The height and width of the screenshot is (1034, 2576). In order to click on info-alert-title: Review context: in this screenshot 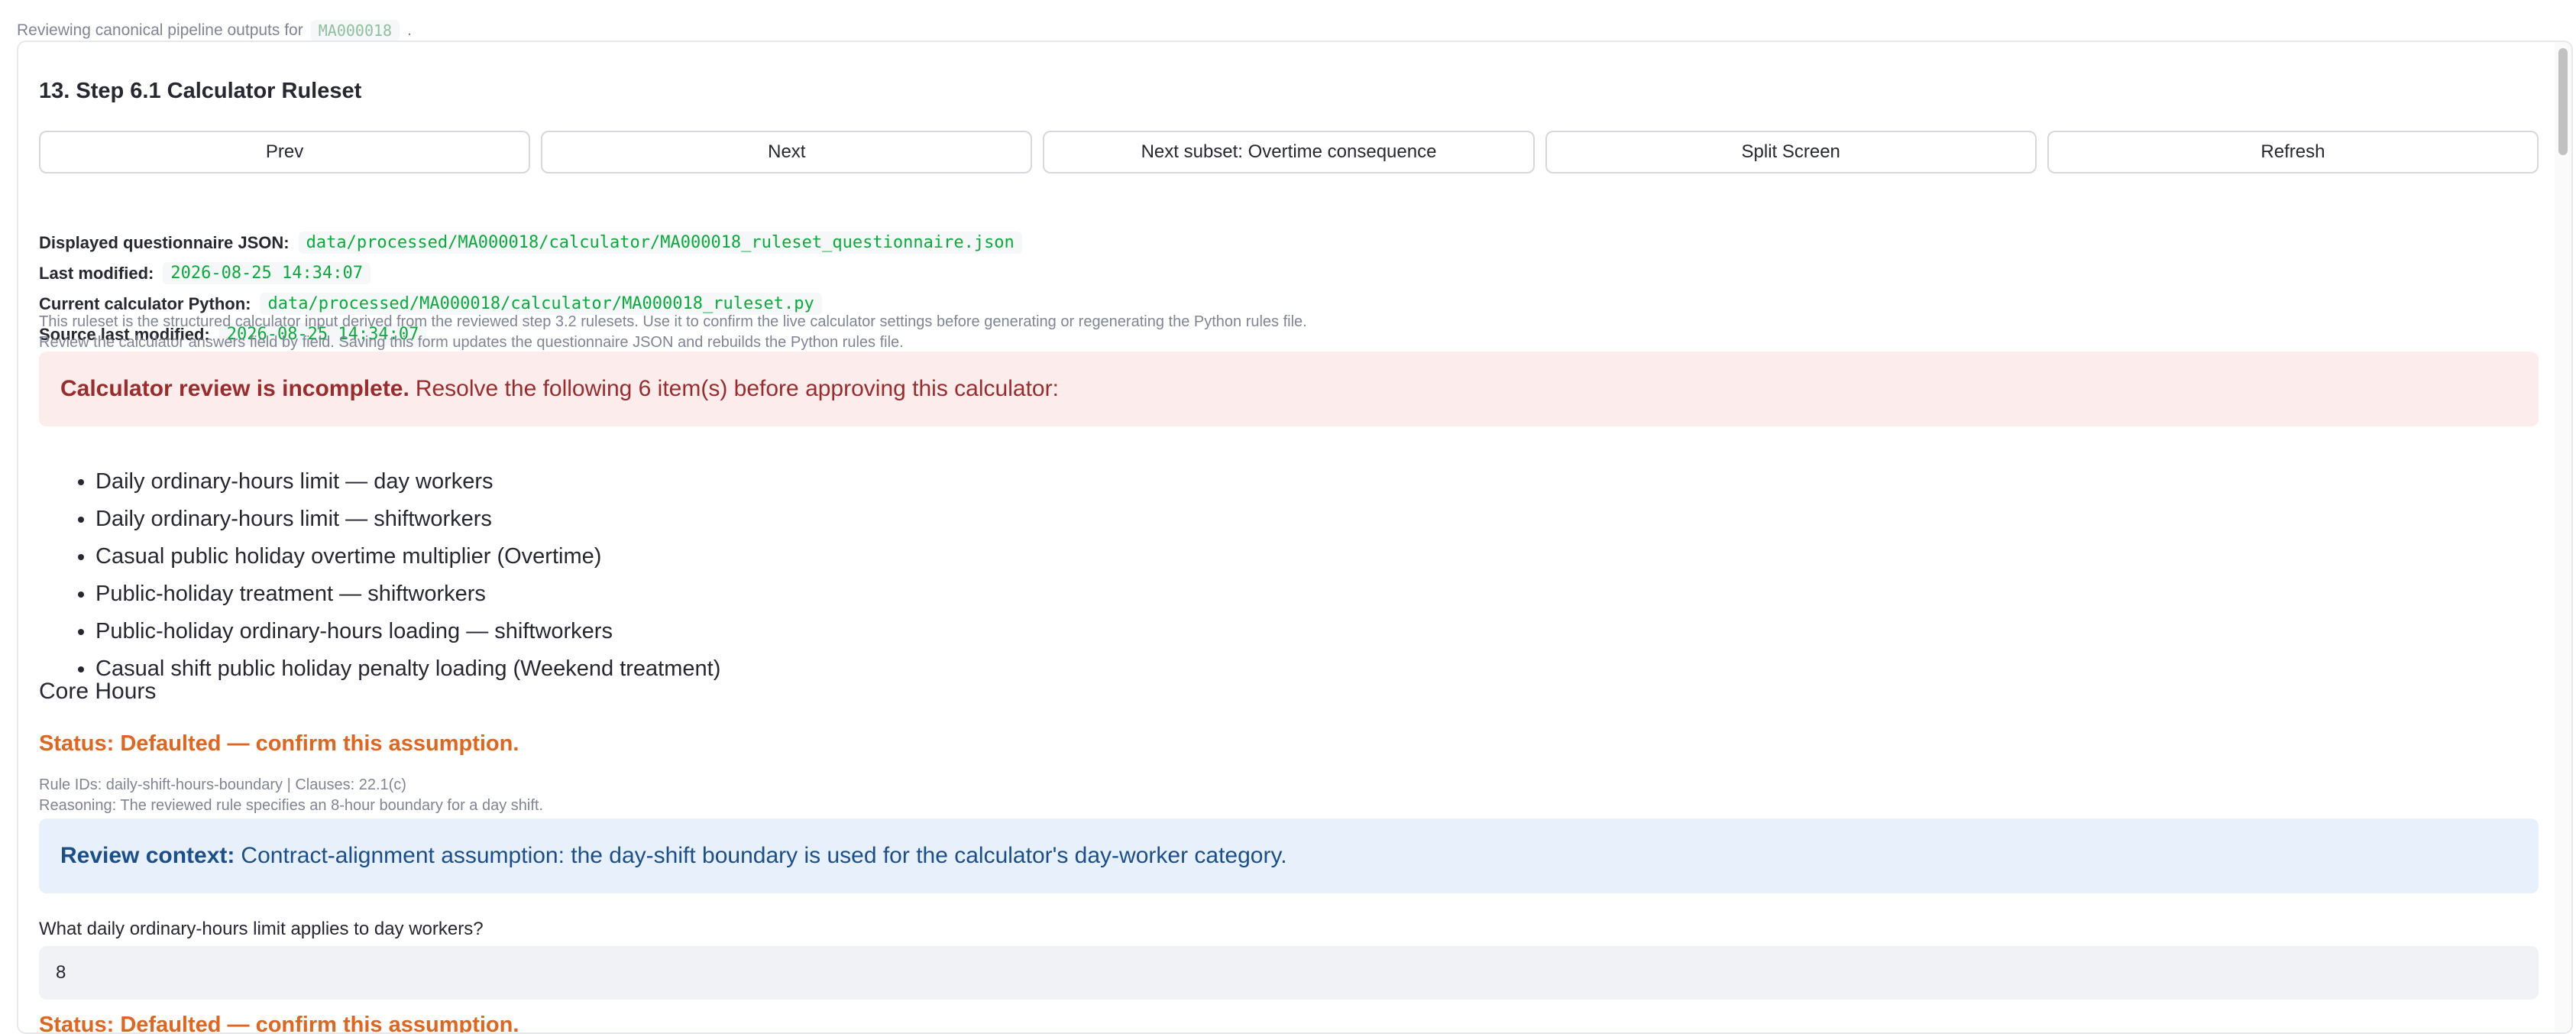, I will do `click(147, 855)`.